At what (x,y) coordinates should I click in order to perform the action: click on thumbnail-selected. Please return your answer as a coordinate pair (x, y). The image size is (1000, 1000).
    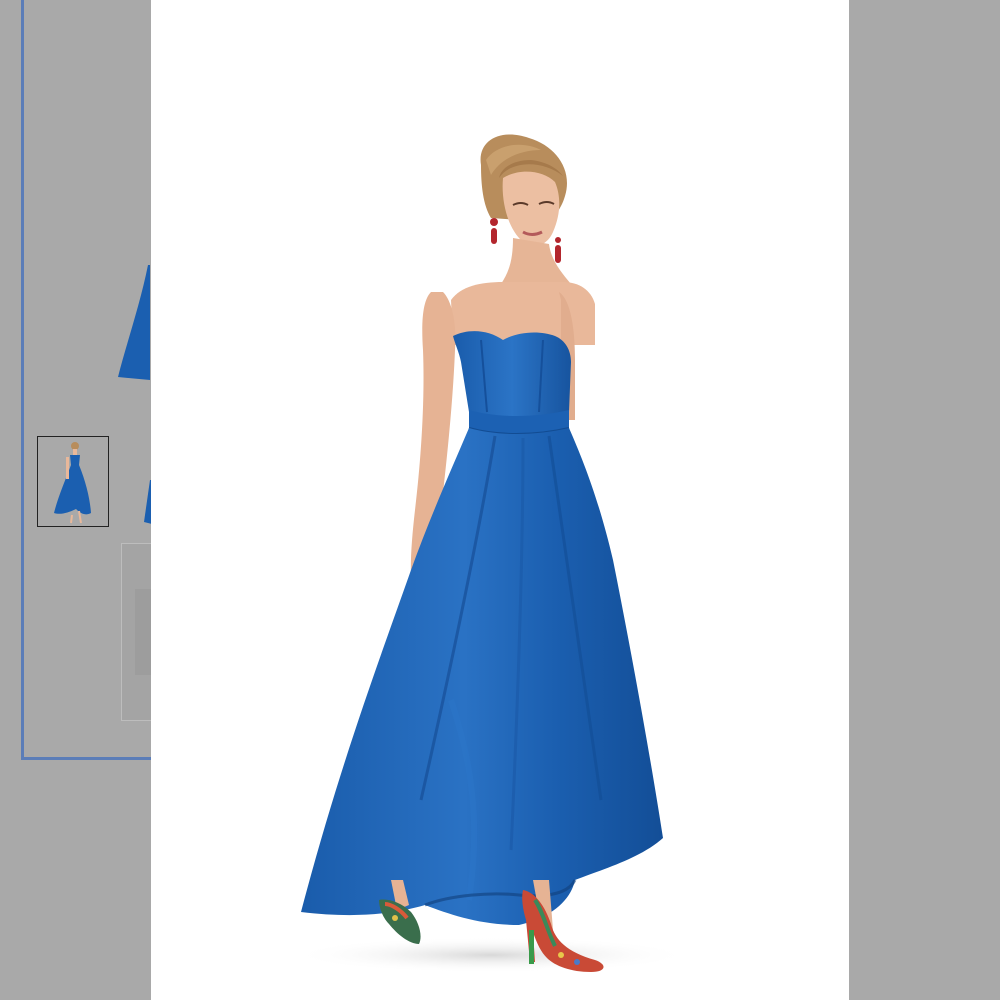
    Looking at the image, I should click on (73, 481).